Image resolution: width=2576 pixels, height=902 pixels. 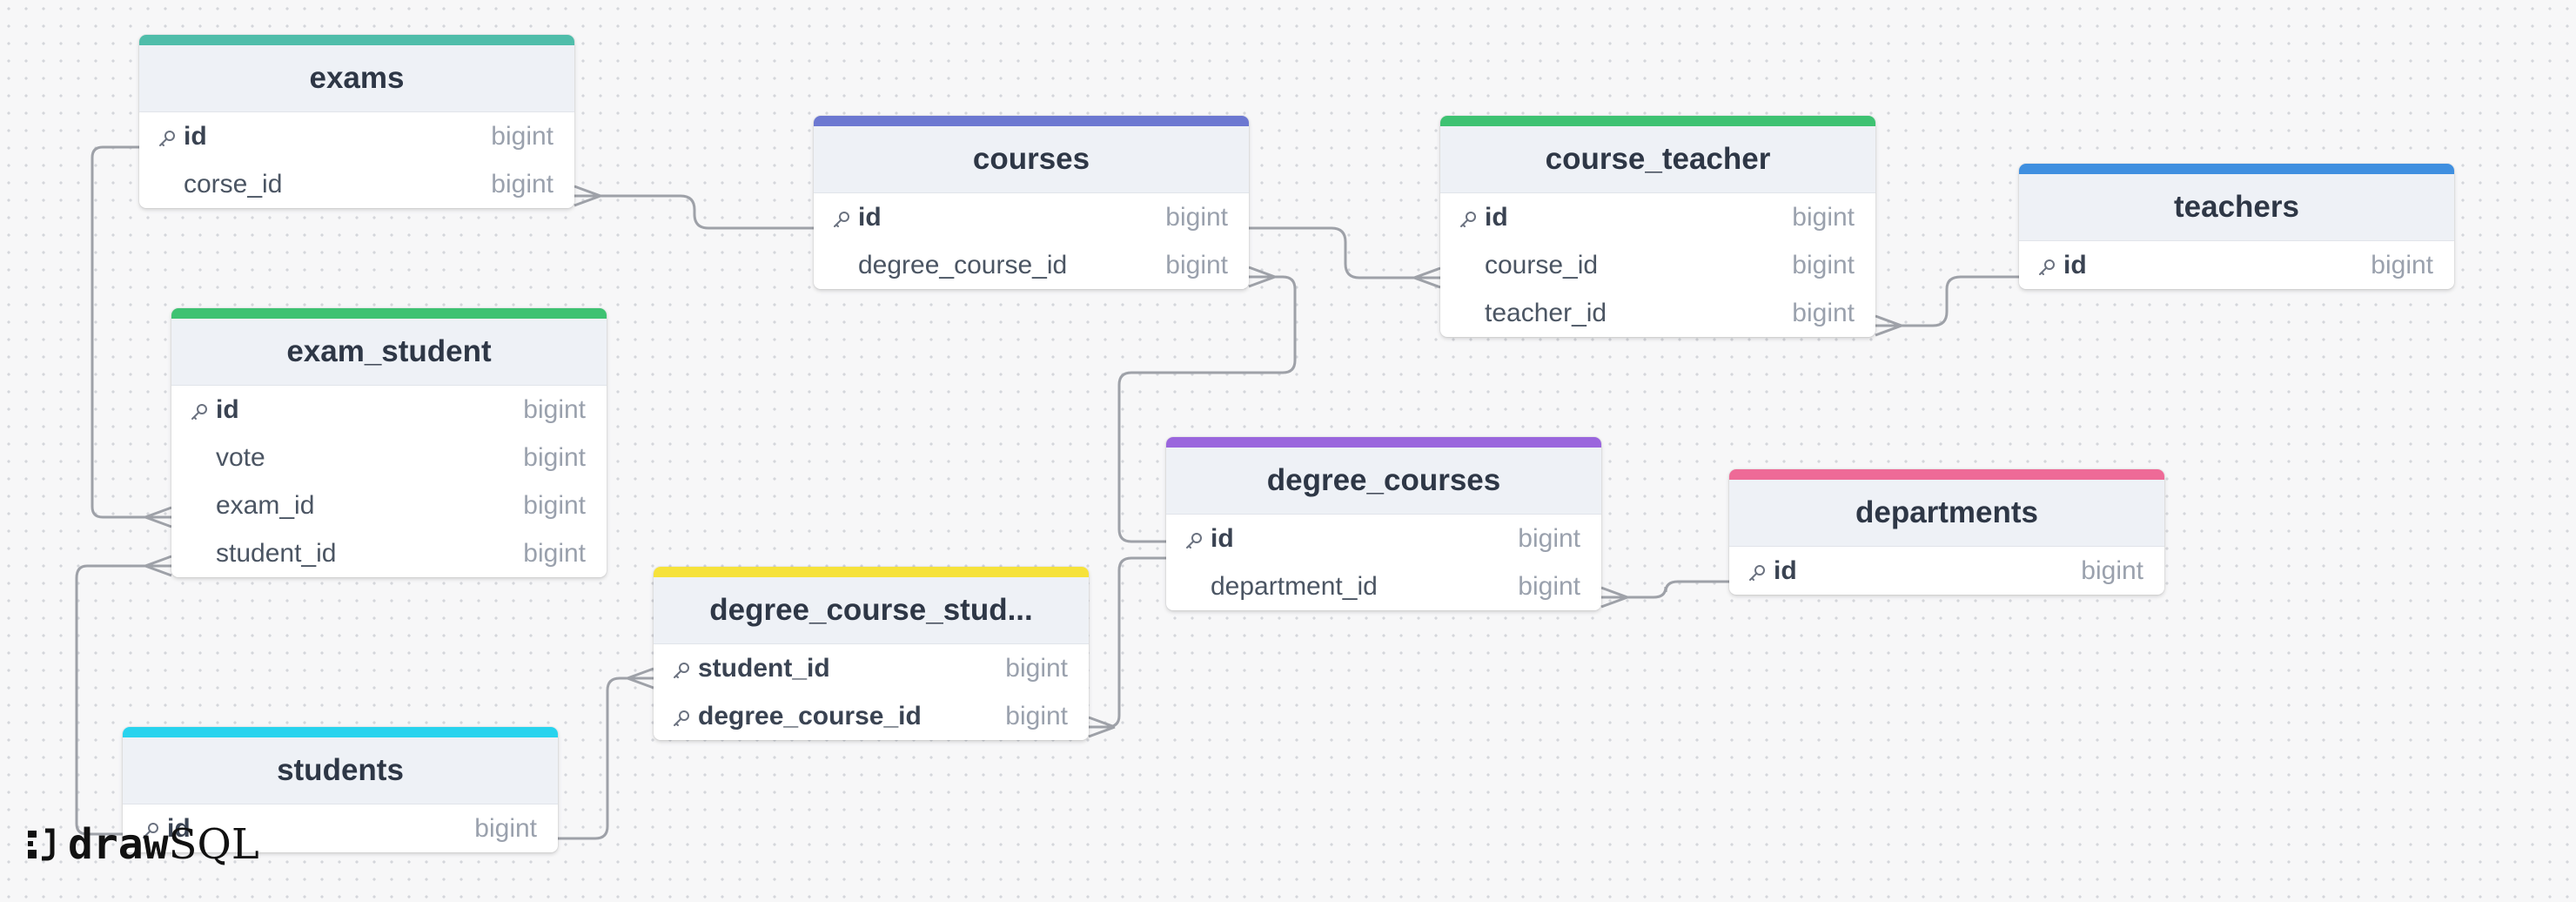 I want to click on rel-courses-course-teacher, so click(x=1345, y=252).